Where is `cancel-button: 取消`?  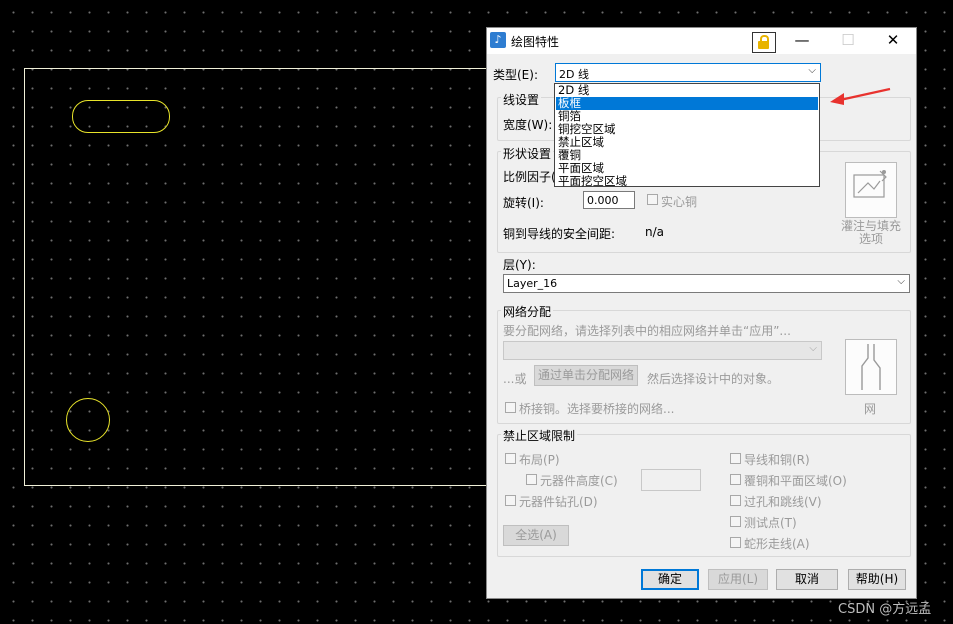
cancel-button: 取消 is located at coordinates (807, 579).